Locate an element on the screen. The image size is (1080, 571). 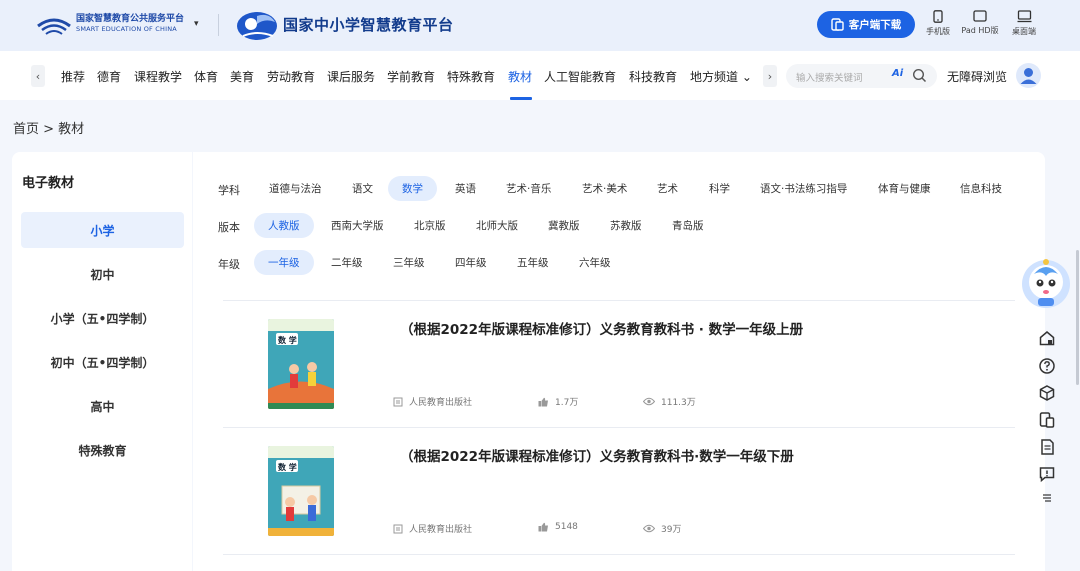
nav-next-button: › is located at coordinates (770, 76).